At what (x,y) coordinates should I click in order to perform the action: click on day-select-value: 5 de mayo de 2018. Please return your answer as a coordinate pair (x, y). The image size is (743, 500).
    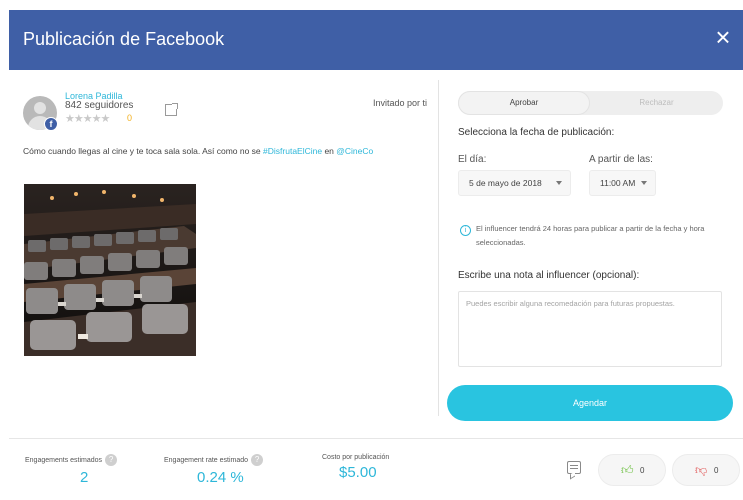
    Looking at the image, I should click on (505, 183).